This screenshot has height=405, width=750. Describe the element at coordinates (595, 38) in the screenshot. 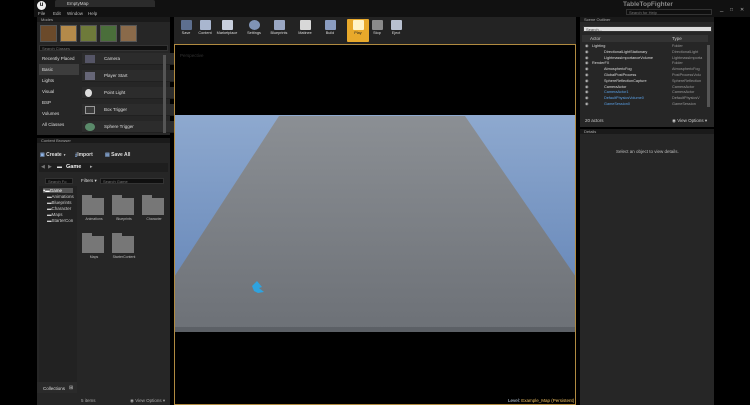

I see `column-actor: Actor` at that location.